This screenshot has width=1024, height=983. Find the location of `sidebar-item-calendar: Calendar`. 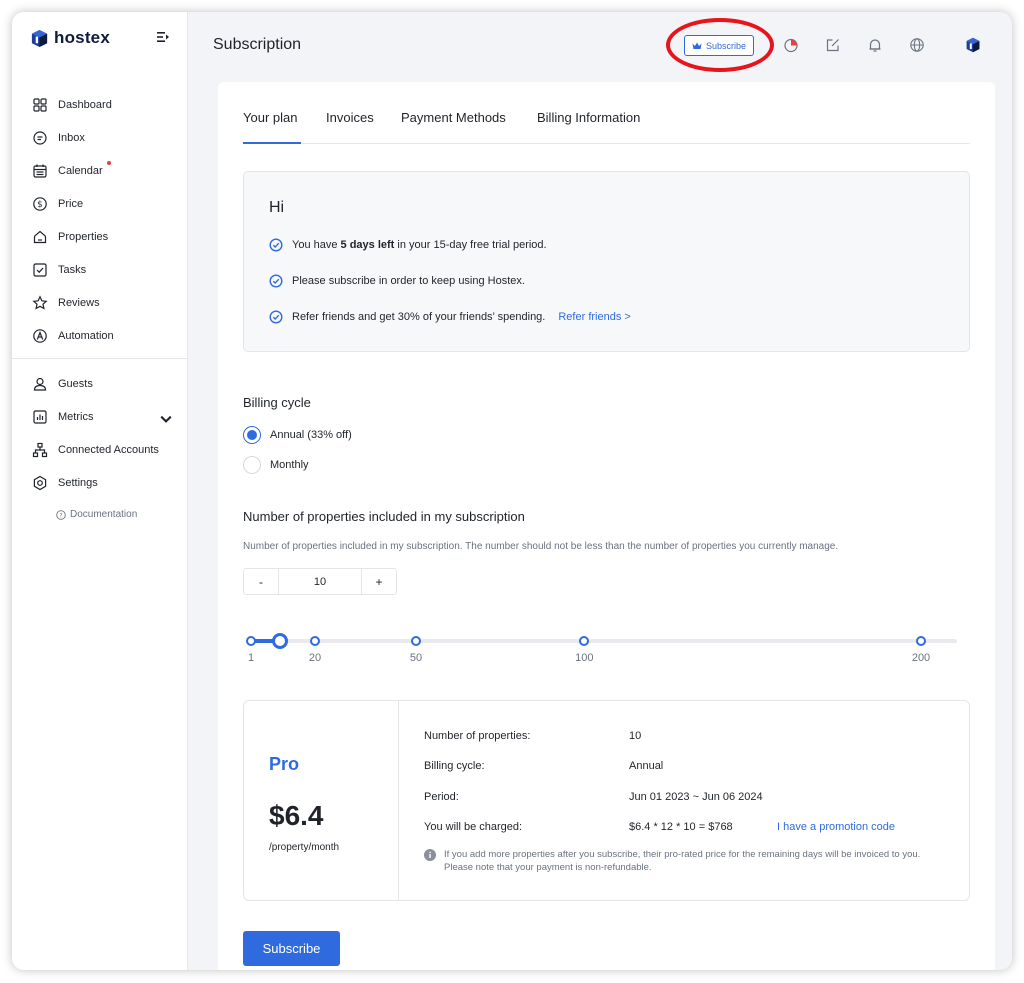

sidebar-item-calendar: Calendar is located at coordinates (100, 170).